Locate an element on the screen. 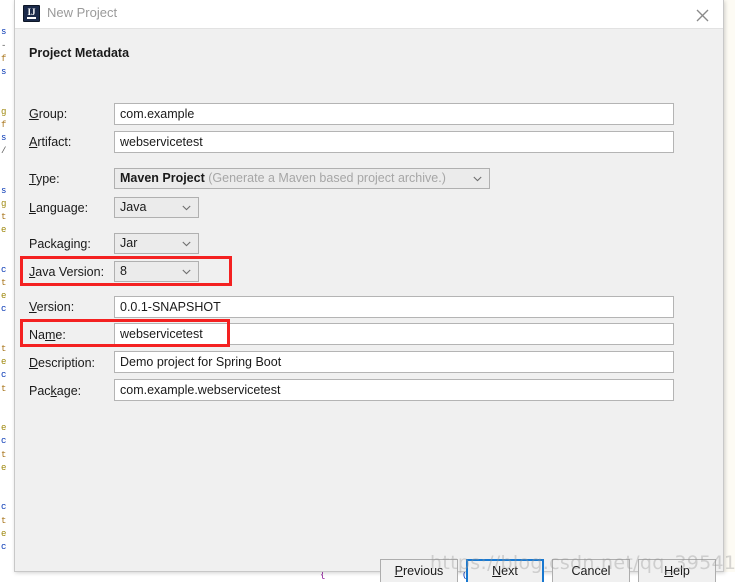  close-icon is located at coordinates (702, 14).